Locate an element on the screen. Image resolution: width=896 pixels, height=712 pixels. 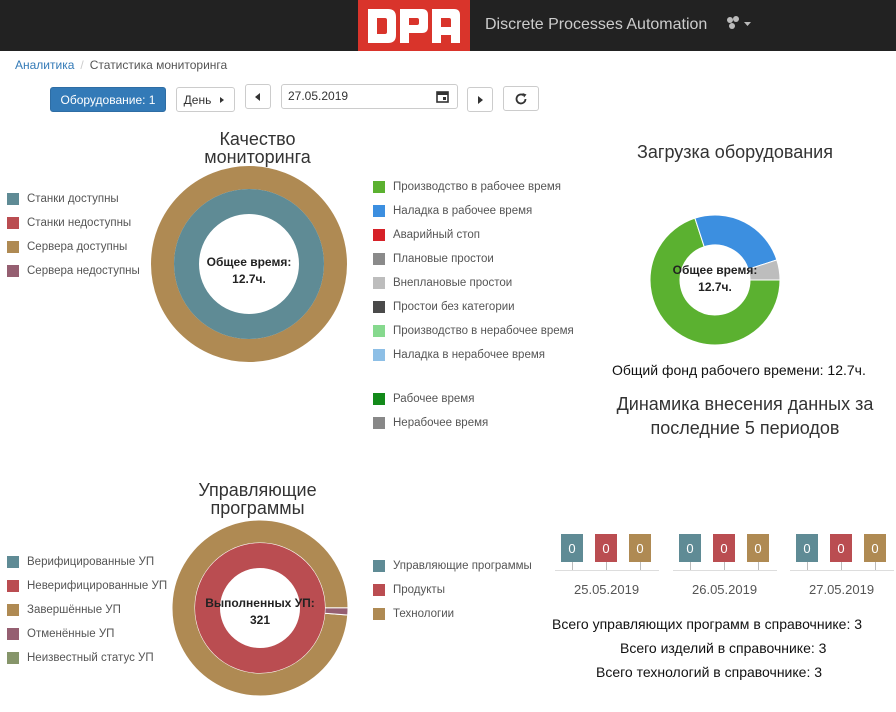
period-date-label: 25.05.2019 is located at coordinates (607, 589).